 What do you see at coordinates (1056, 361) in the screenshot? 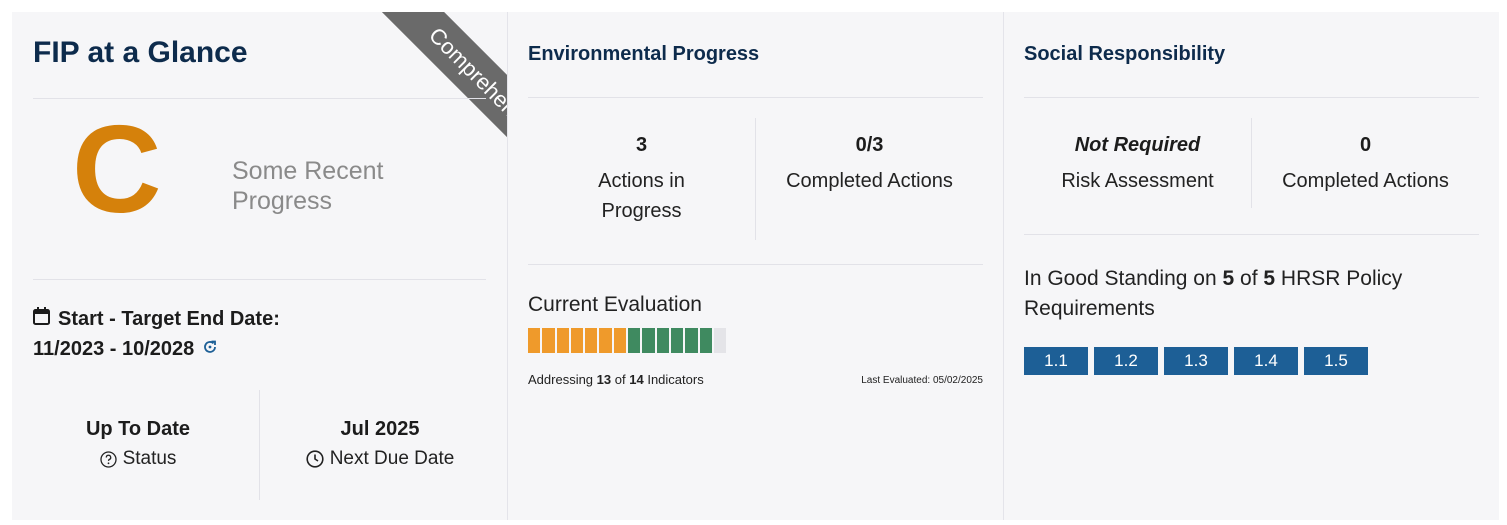
I see `requirement-button: 1.1` at bounding box center [1056, 361].